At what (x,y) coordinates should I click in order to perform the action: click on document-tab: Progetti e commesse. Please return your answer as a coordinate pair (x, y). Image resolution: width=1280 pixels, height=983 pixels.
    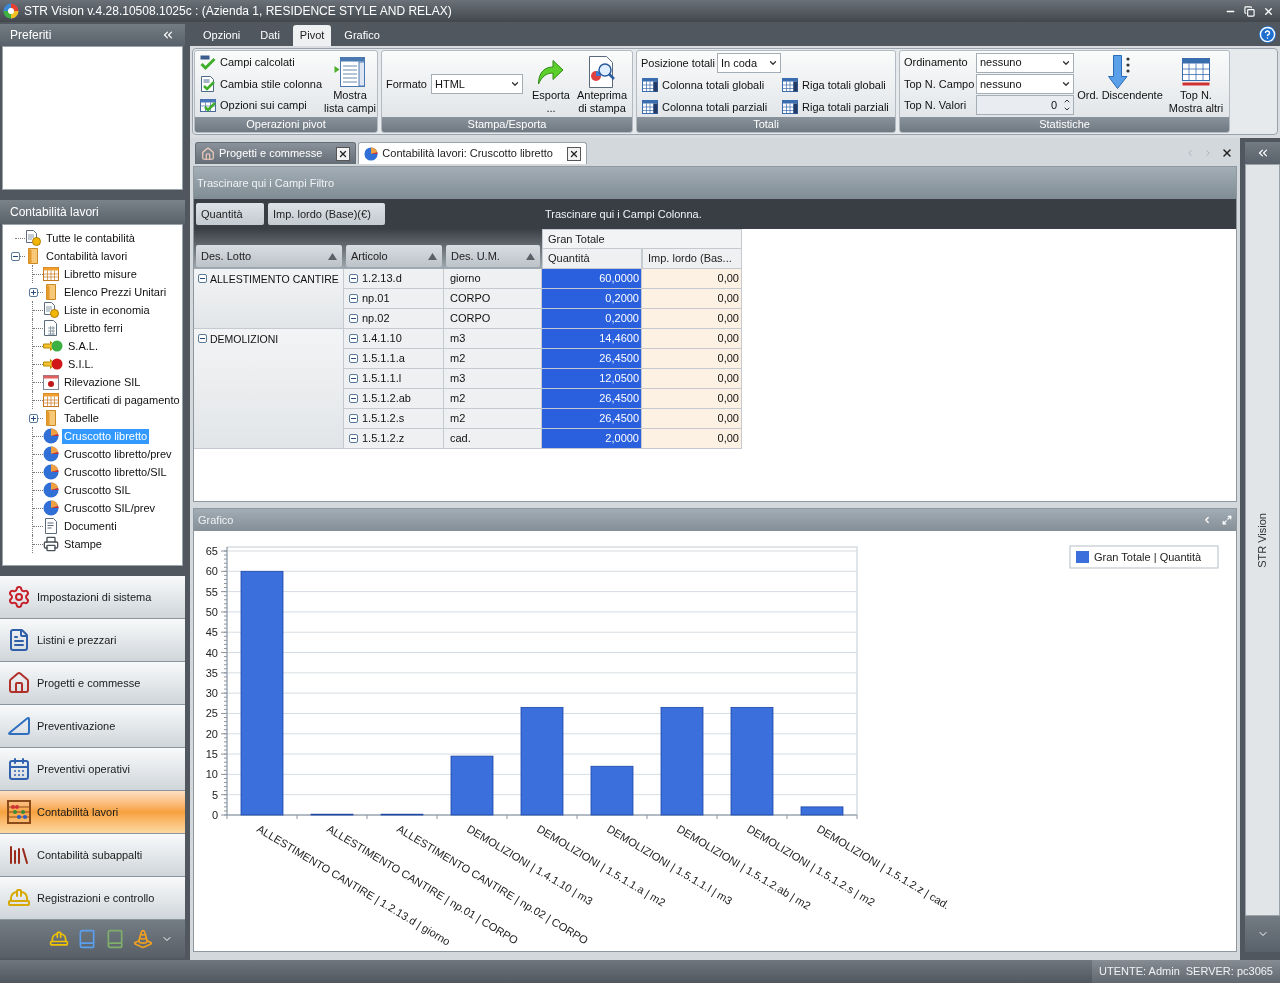
    Looking at the image, I should click on (276, 153).